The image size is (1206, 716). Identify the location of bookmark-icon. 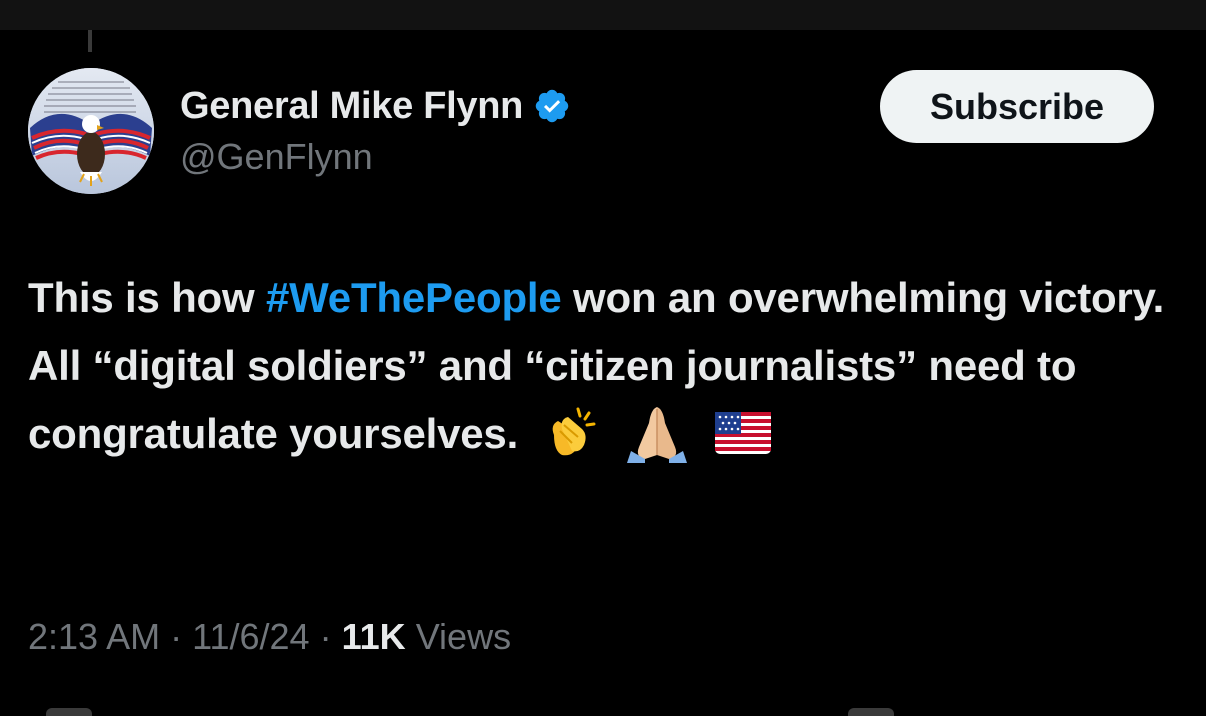
(871, 712).